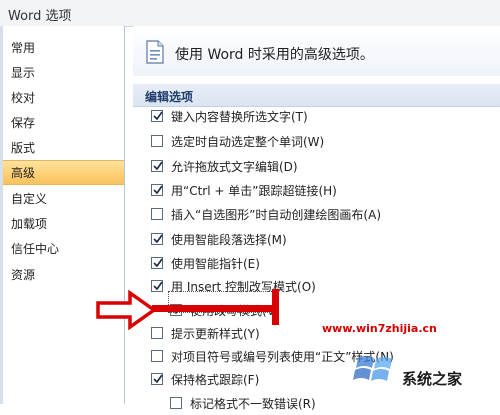 The height and width of the screenshot is (415, 500). What do you see at coordinates (275, 307) in the screenshot?
I see `annotation-bracket` at bounding box center [275, 307].